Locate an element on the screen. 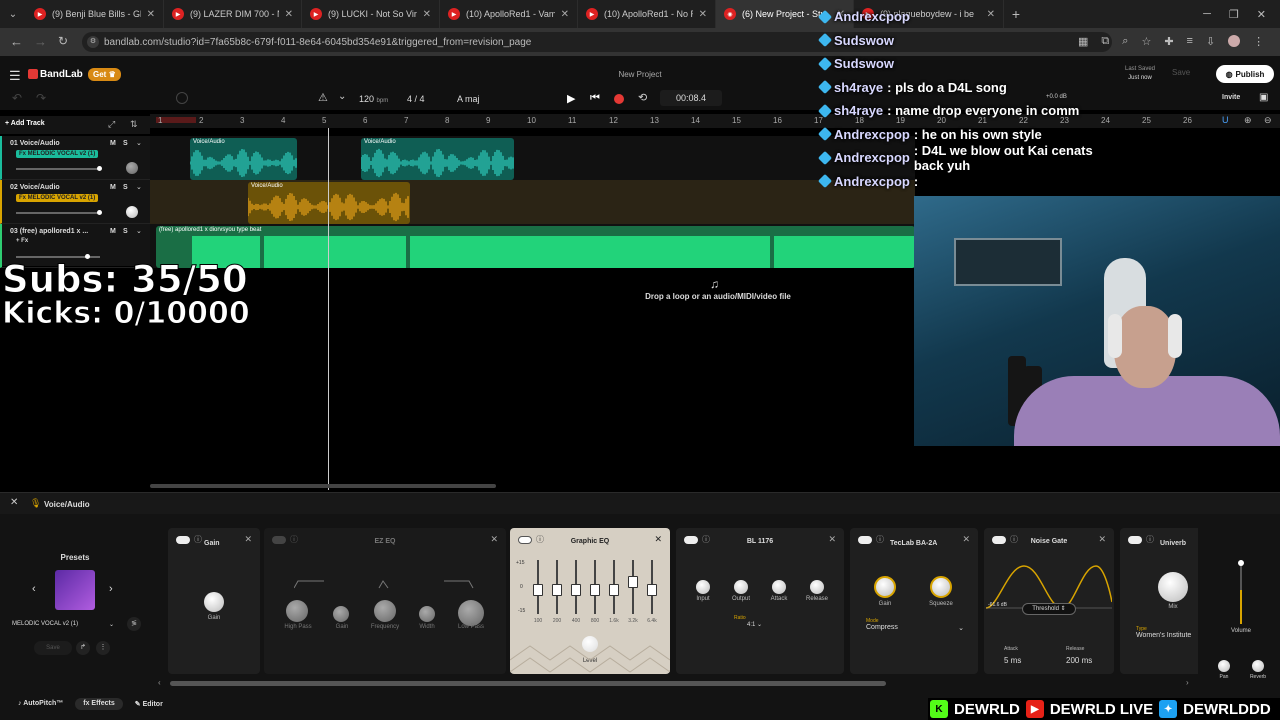 Image resolution: width=1280 pixels, height=720 pixels. attack-knob is located at coordinates (779, 587).